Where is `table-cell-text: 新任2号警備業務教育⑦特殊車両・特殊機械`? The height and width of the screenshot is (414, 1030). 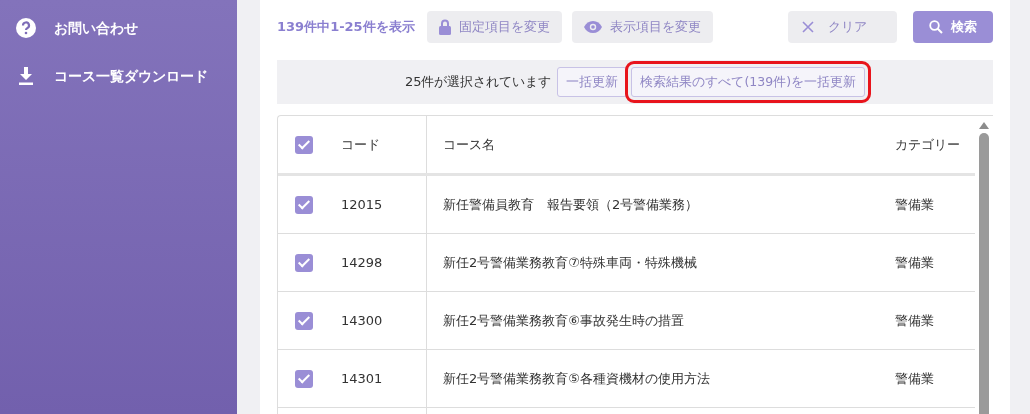
table-cell-text: 新任2号警備業務教育⑦特殊車両・特殊機械 is located at coordinates (570, 262).